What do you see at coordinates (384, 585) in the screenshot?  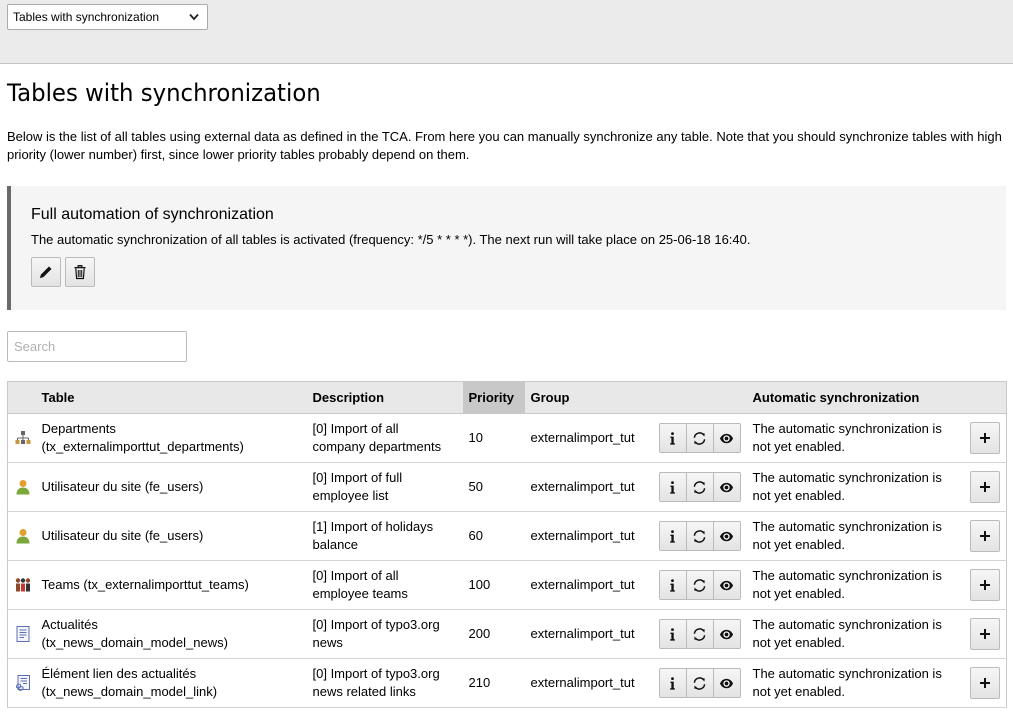 I see `description-cell: [0] Import of all employee teams` at bounding box center [384, 585].